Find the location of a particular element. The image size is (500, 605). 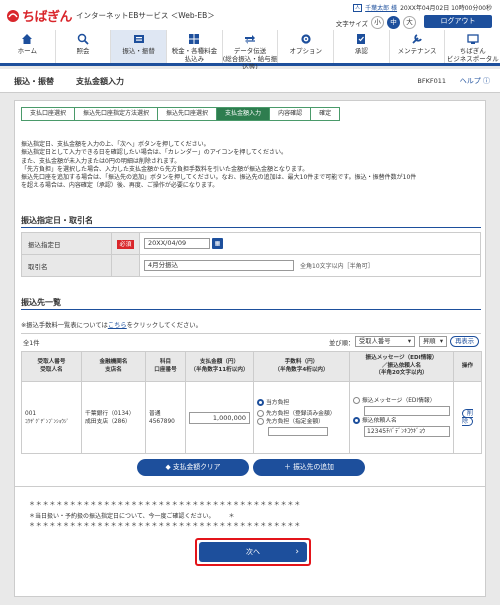

add-destination-button: ＋ 振込先の追加 is located at coordinates (309, 467).